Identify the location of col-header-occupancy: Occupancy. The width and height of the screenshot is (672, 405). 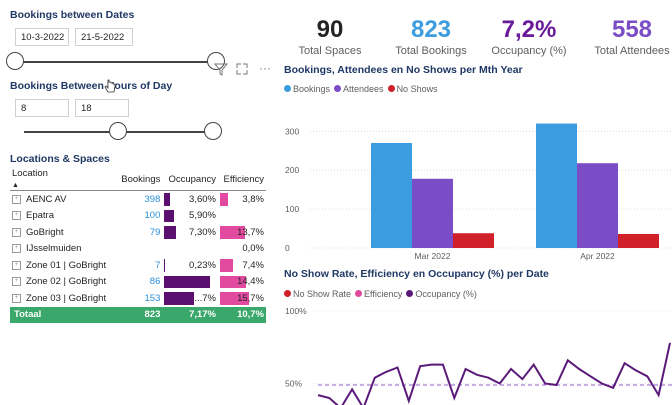
(190, 179).